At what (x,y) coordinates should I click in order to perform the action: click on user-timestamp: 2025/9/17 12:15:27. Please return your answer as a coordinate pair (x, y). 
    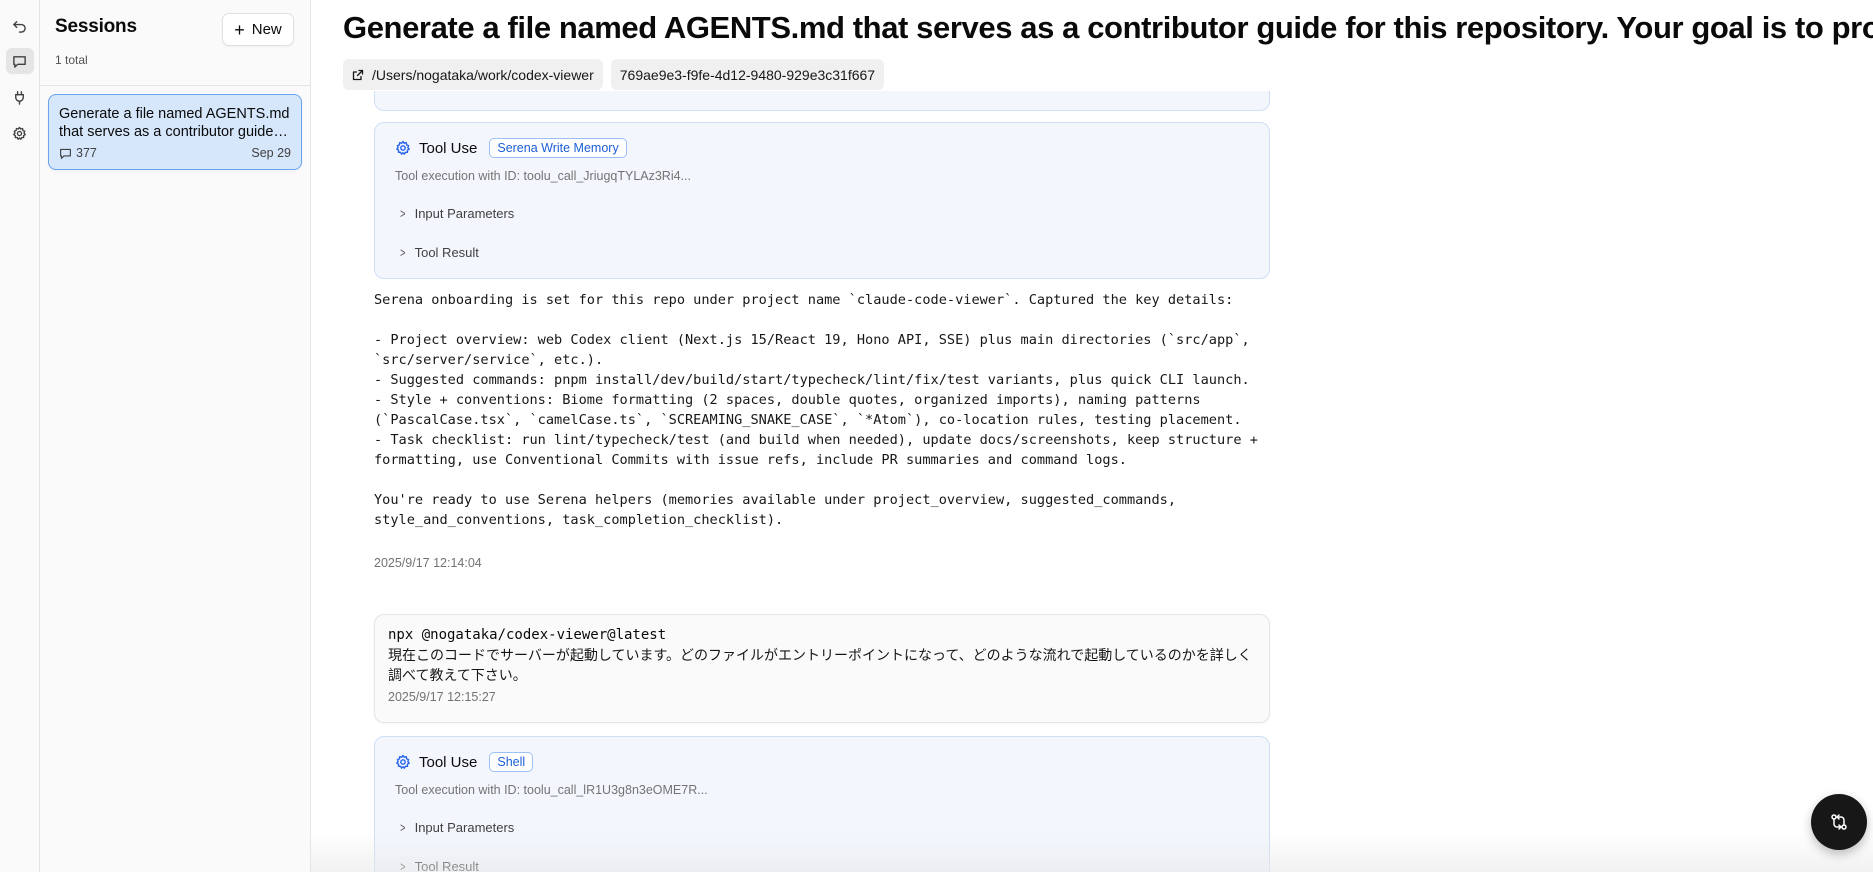
    Looking at the image, I should click on (442, 697).